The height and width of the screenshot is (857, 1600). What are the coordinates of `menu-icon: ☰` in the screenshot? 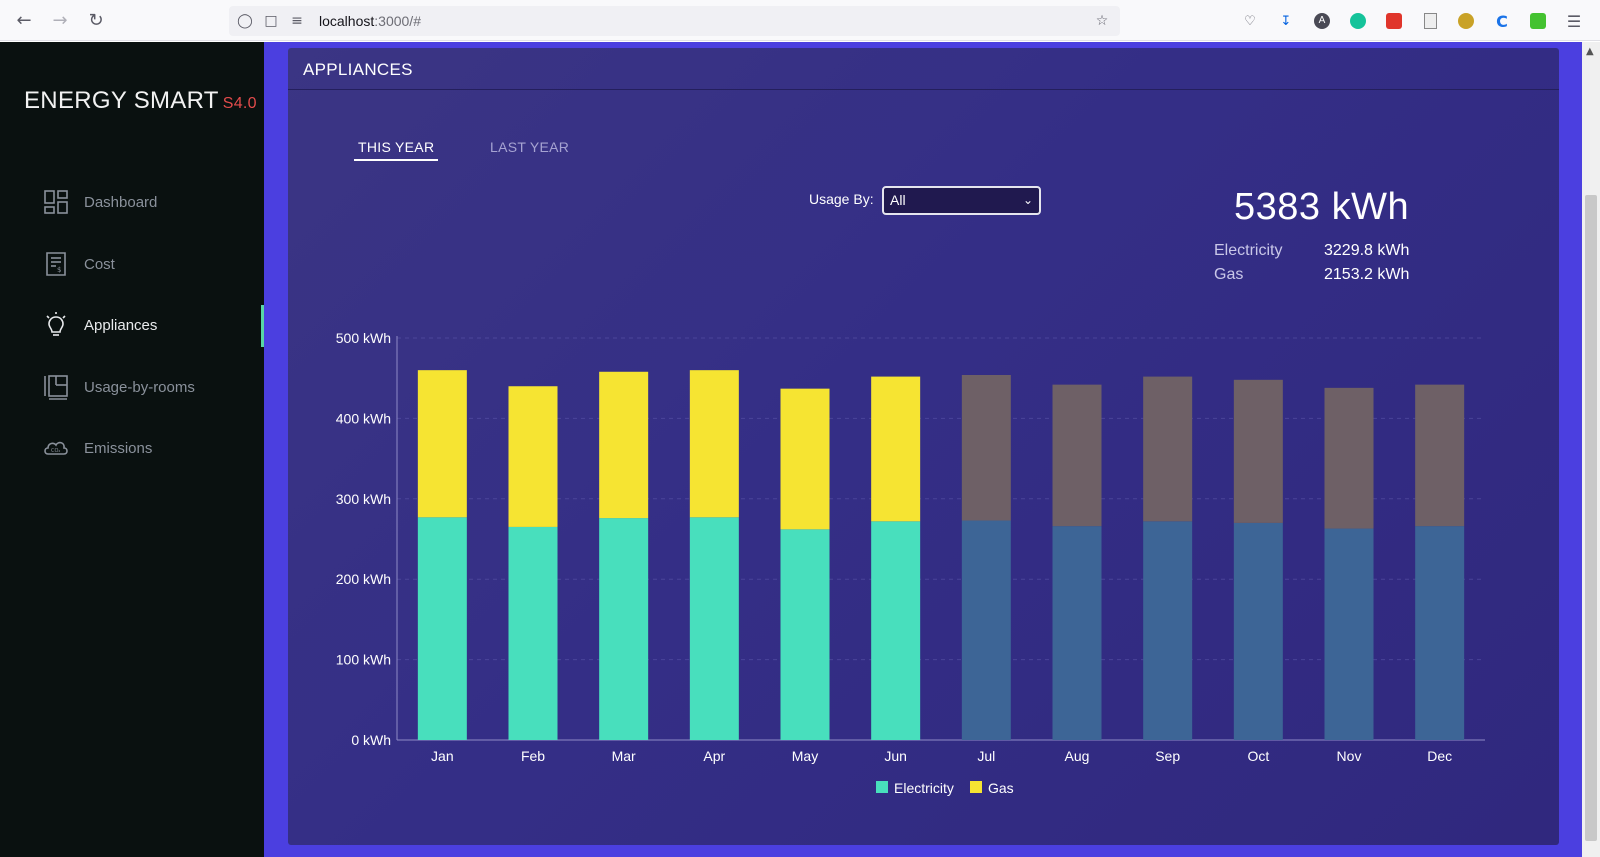 It's located at (1574, 21).